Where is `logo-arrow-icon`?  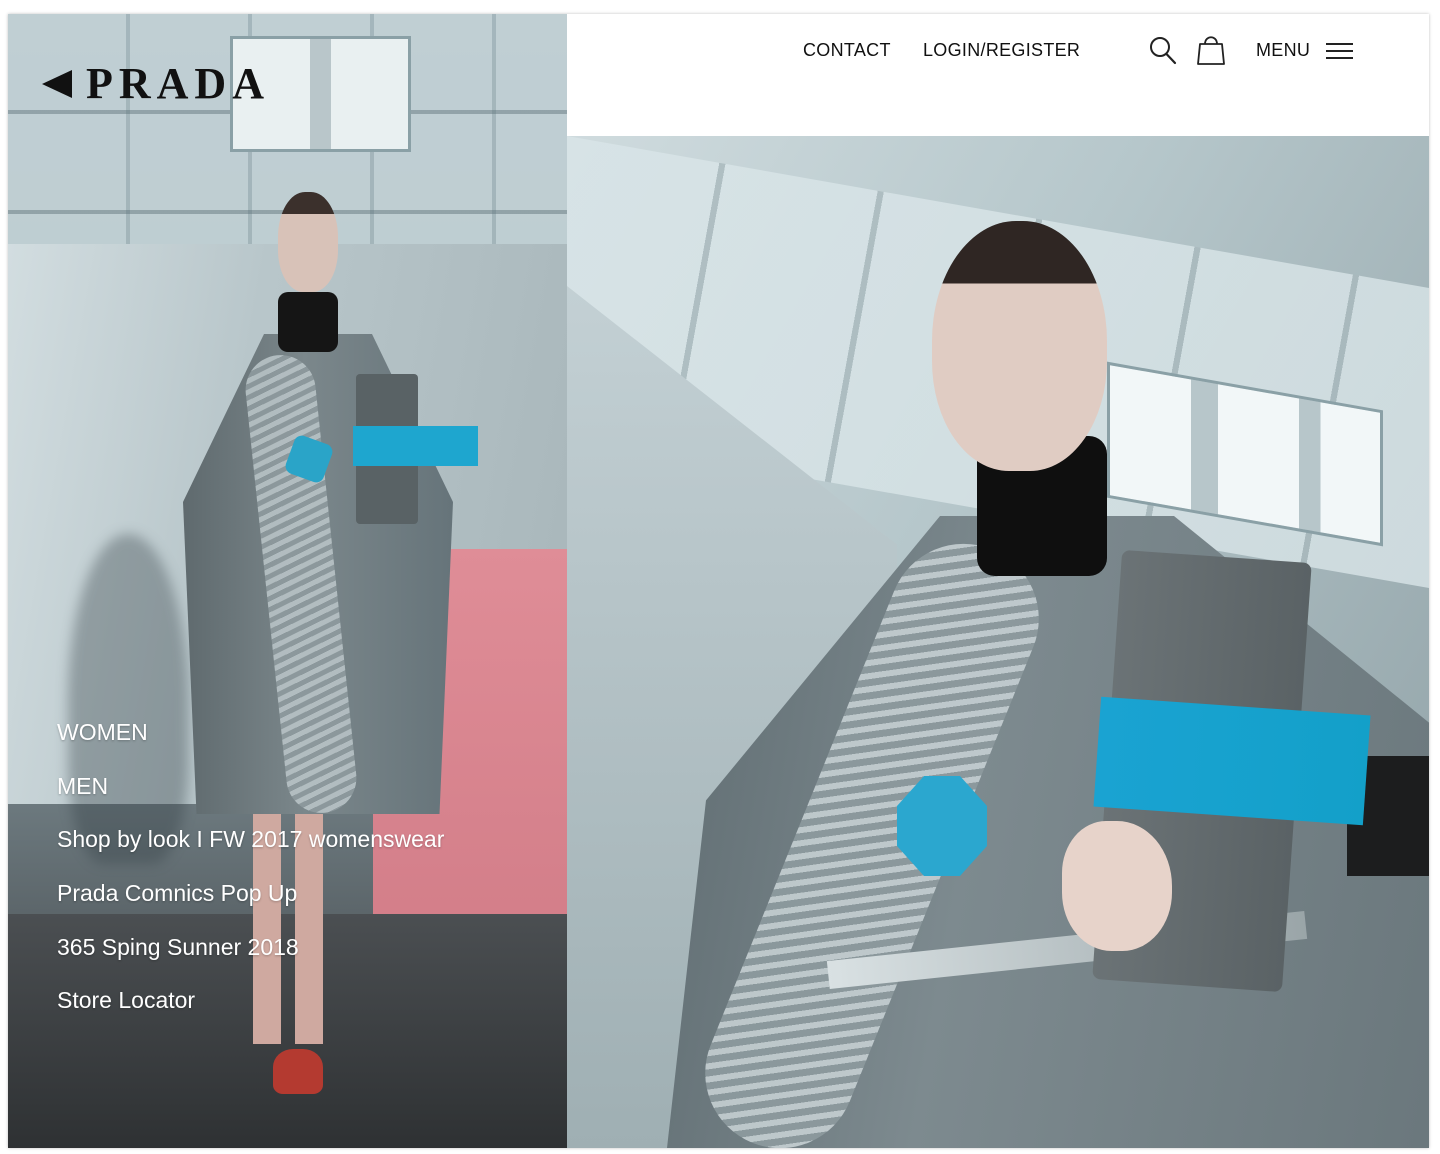
logo-arrow-icon is located at coordinates (57, 83).